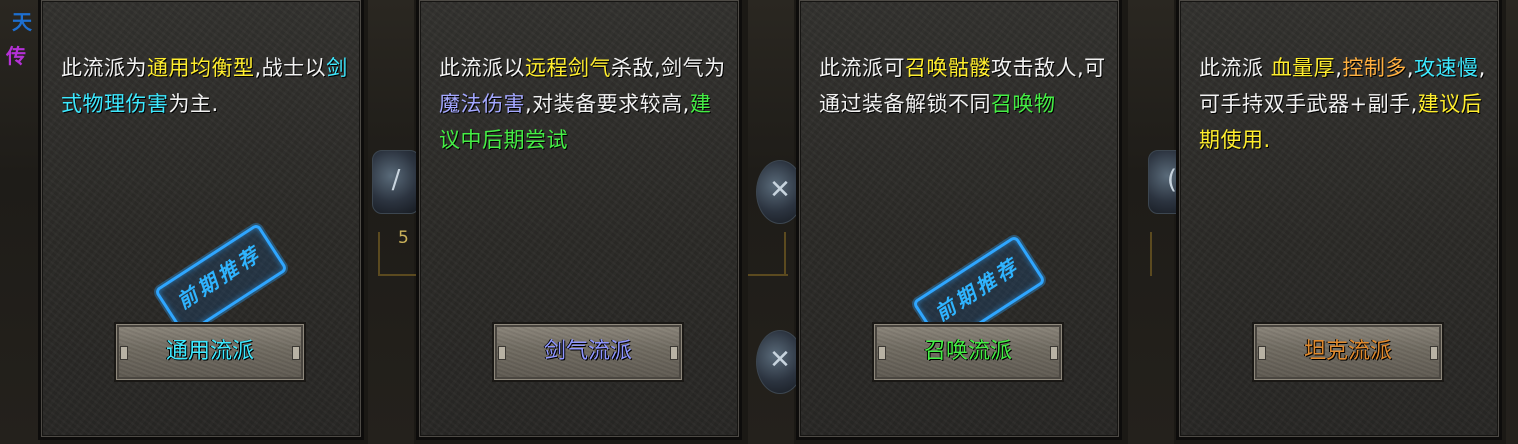 This screenshot has width=1518, height=444. I want to click on summon-build-button: 召唤流派, so click(968, 352).